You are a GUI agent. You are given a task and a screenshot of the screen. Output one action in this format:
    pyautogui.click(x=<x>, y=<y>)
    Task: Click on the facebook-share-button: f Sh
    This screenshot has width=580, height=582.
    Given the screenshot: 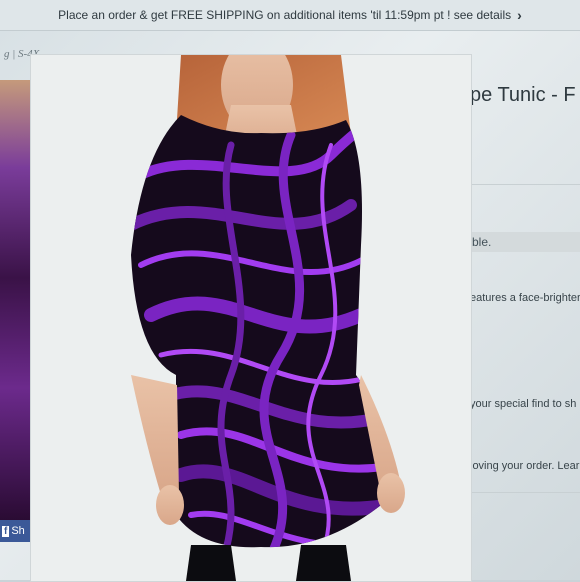 What is the action you would take?
    pyautogui.click(x=16, y=531)
    